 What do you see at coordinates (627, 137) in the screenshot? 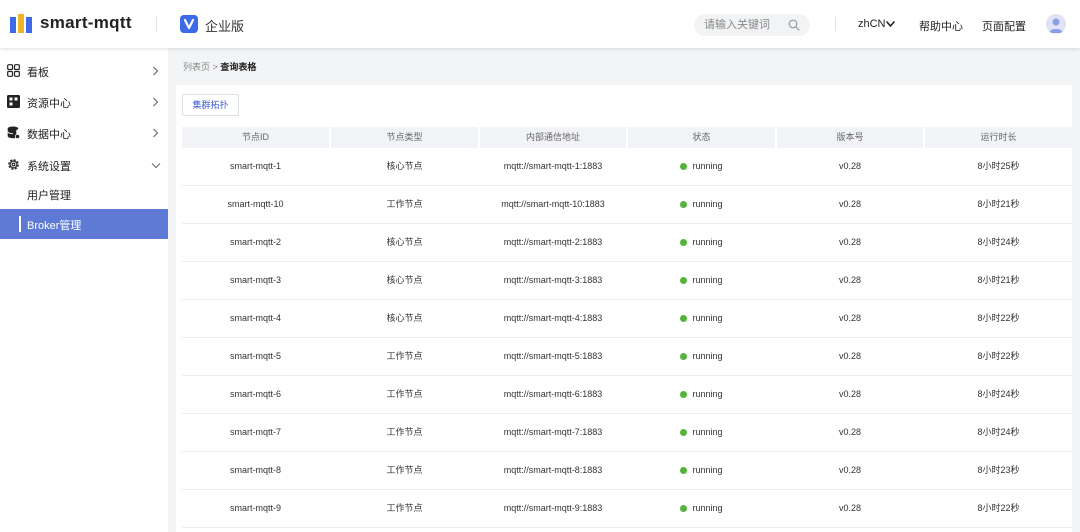
I see `table-header: 节点ID 节点类型 内部通信地址 状态 版本号 运行时长` at bounding box center [627, 137].